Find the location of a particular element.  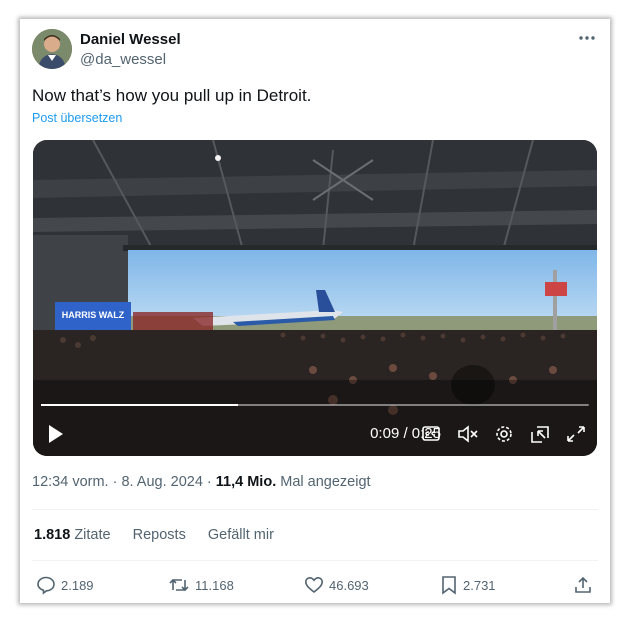

likes-link: Gefällt mir is located at coordinates (241, 535).